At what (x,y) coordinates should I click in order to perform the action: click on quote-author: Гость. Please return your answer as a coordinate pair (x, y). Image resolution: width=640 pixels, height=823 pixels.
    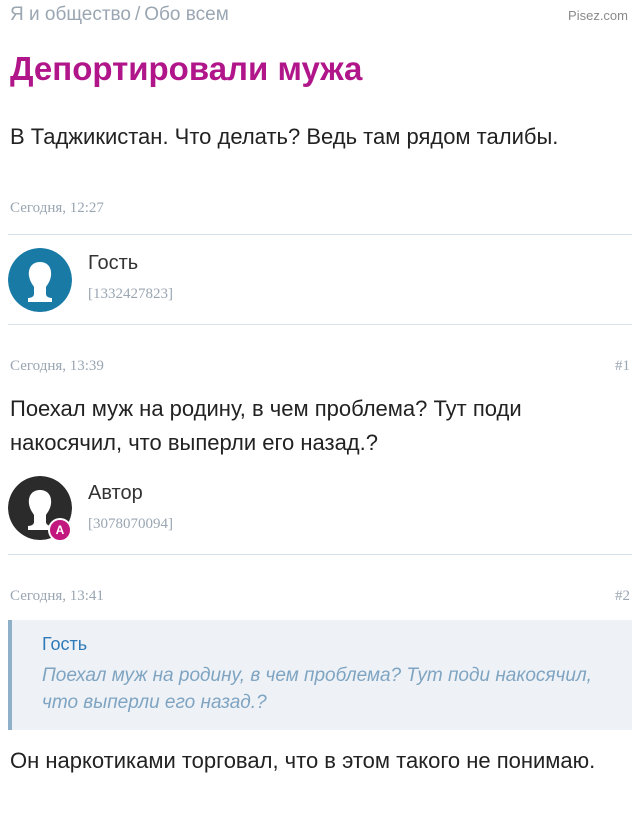
    Looking at the image, I should click on (64, 644).